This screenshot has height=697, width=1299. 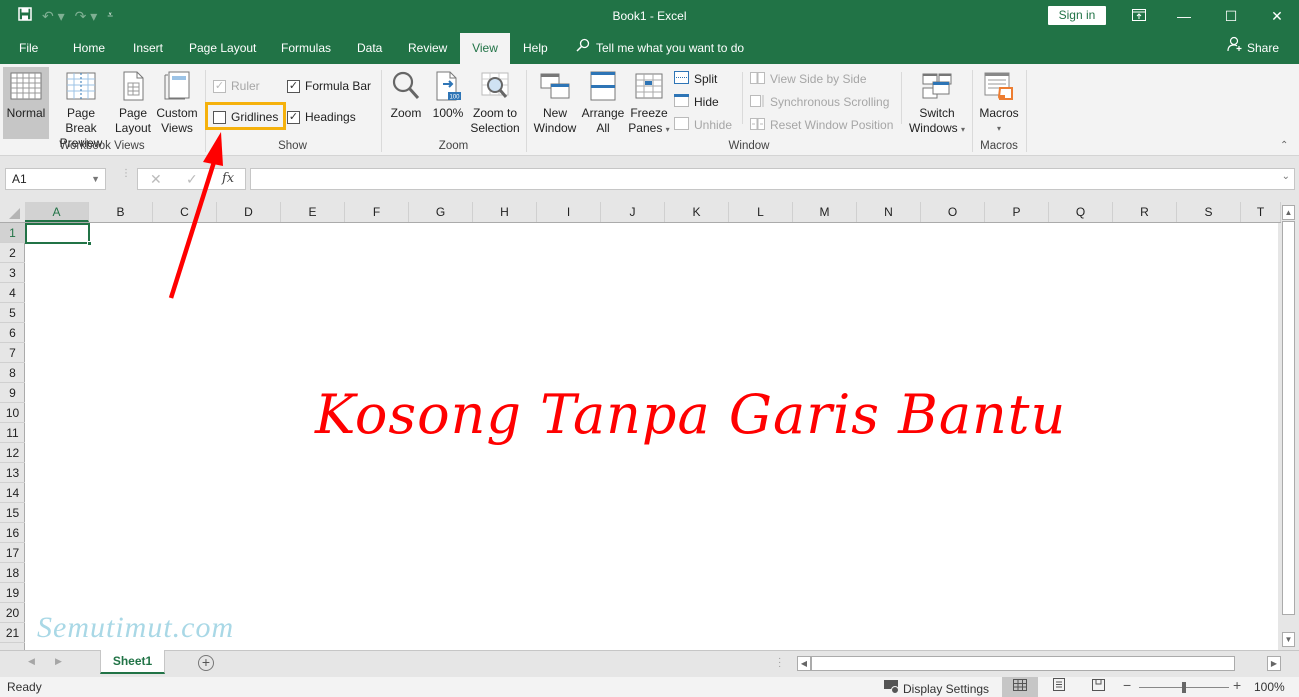 What do you see at coordinates (31, 661) in the screenshot?
I see `prev-sheet-icon: ◀` at bounding box center [31, 661].